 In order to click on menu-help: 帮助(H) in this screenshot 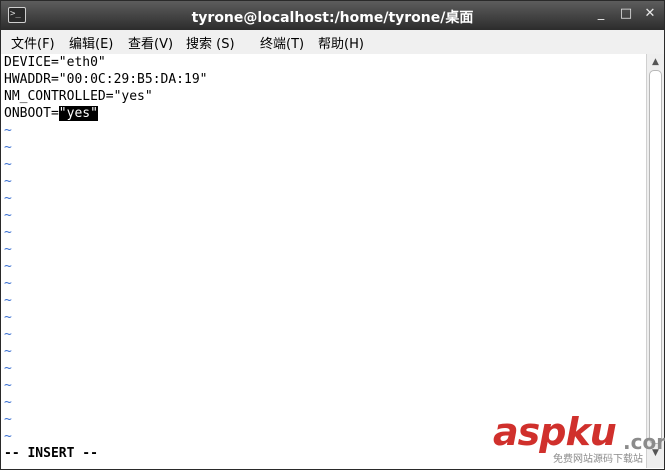, I will do `click(341, 42)`.